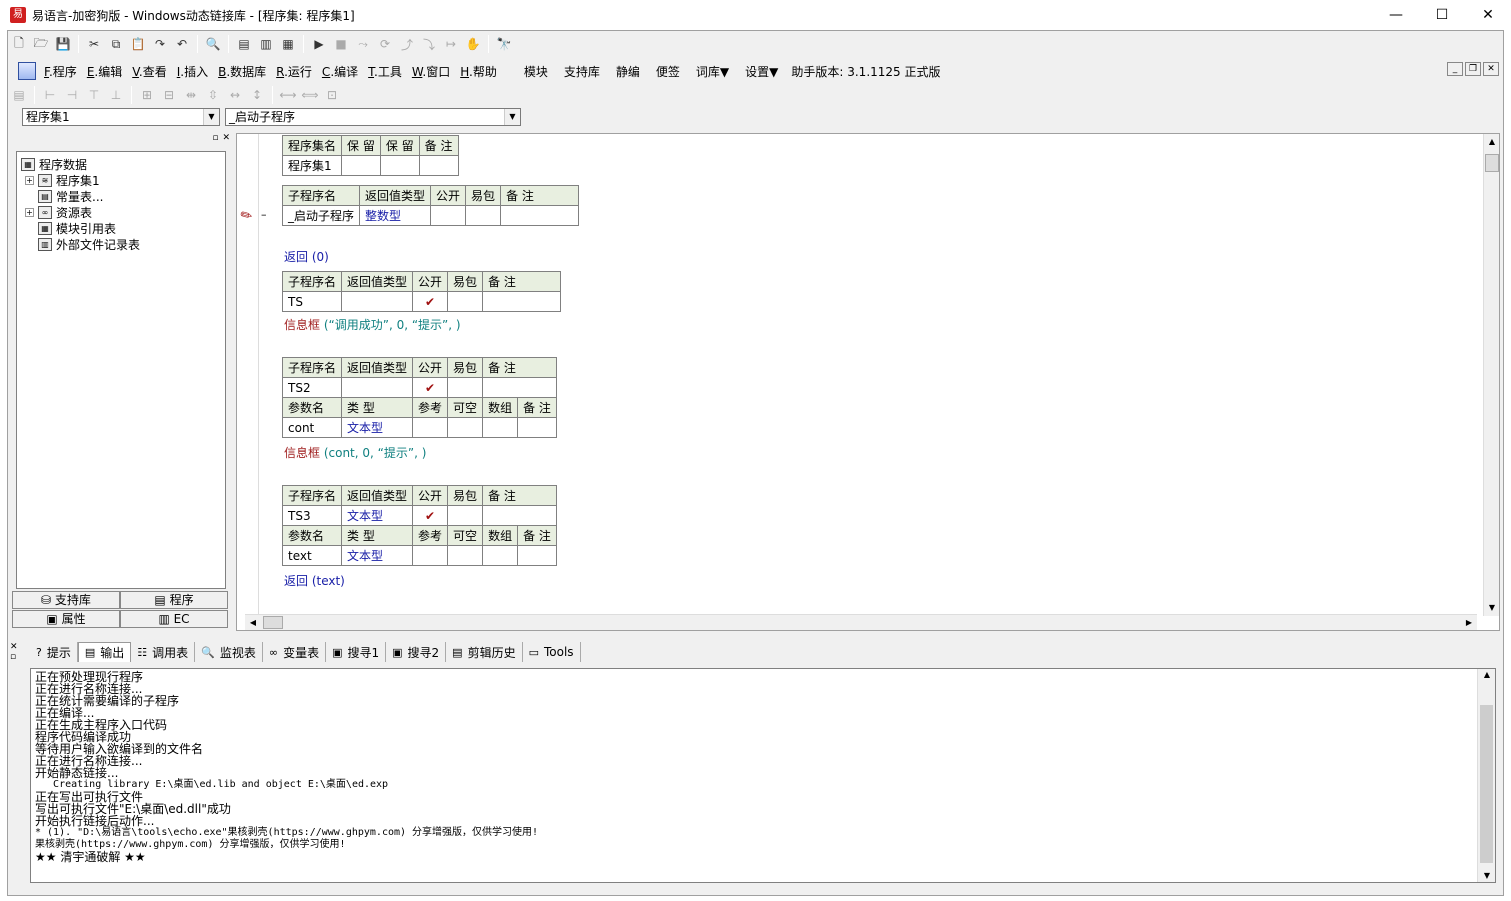 The image size is (1511, 901). I want to click on tab-output-7: ▤ 剪辑历史, so click(484, 652).